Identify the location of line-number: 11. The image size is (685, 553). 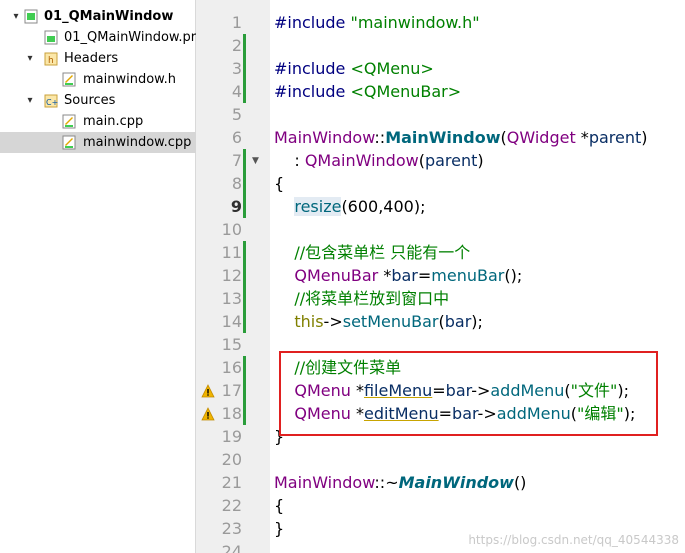
(231, 252).